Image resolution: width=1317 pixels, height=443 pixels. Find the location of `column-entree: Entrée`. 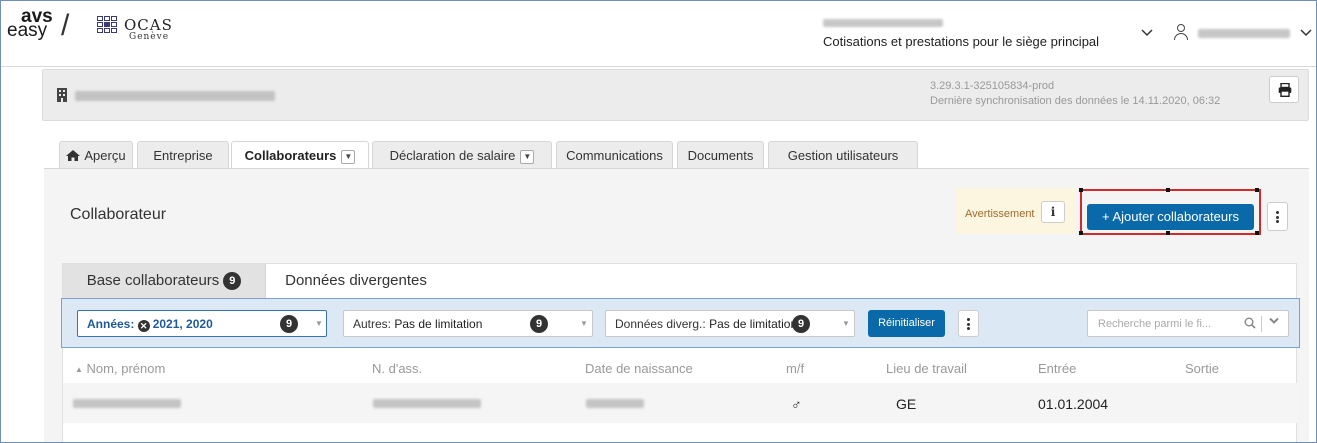

column-entree: Entrée is located at coordinates (1057, 368).